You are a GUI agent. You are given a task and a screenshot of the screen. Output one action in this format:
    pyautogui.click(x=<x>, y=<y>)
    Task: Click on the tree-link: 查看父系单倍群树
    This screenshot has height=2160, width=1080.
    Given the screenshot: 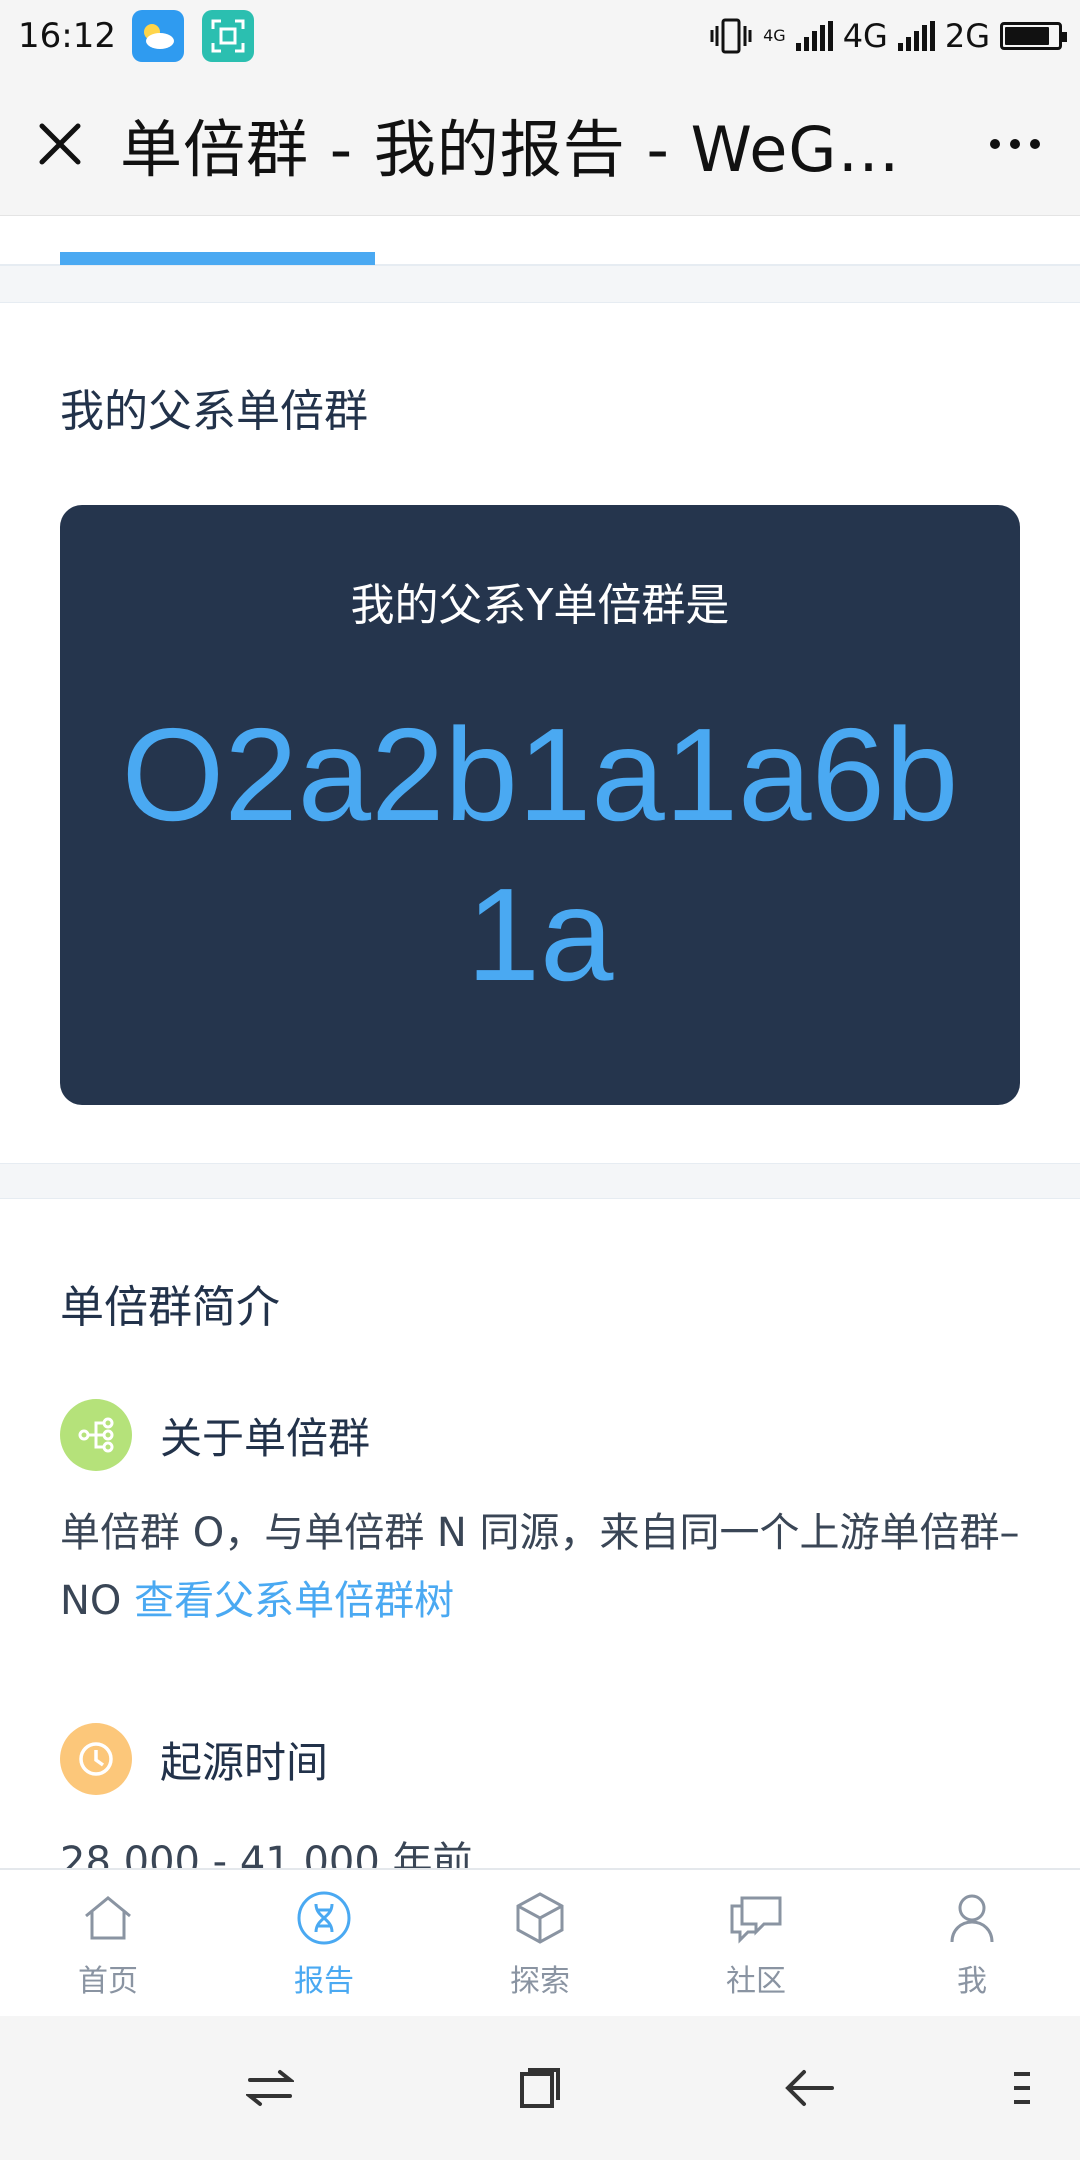 What is the action you would take?
    pyautogui.click(x=294, y=1601)
    